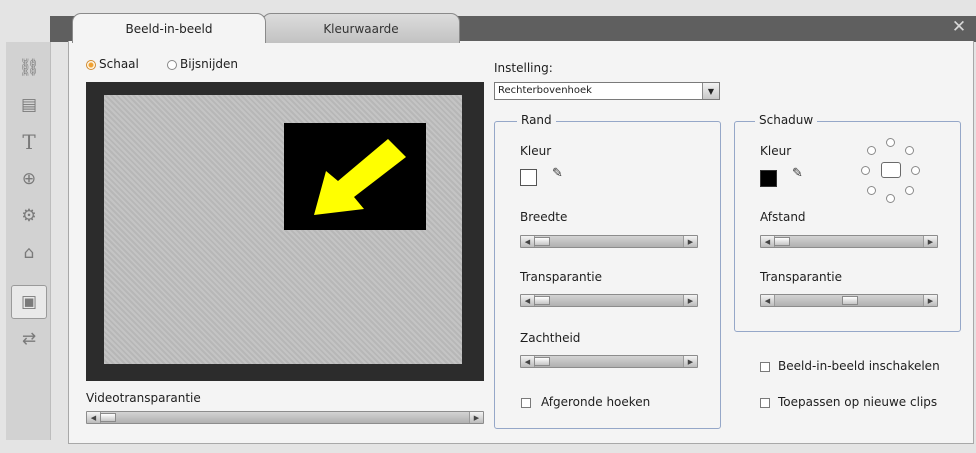  What do you see at coordinates (29, 339) in the screenshot?
I see `speed-icon: ⇄` at bounding box center [29, 339].